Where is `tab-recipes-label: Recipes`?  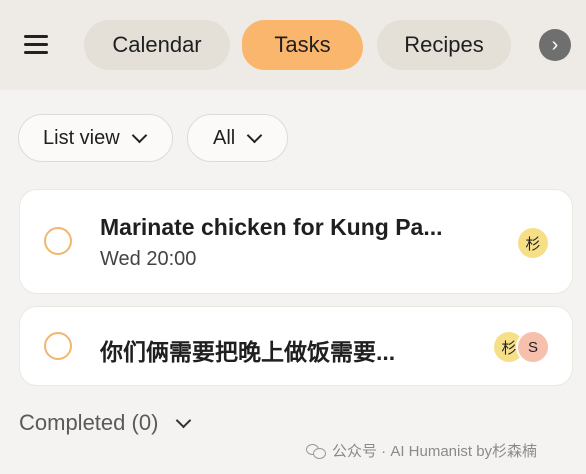
tab-recipes-label: Recipes is located at coordinates (444, 44).